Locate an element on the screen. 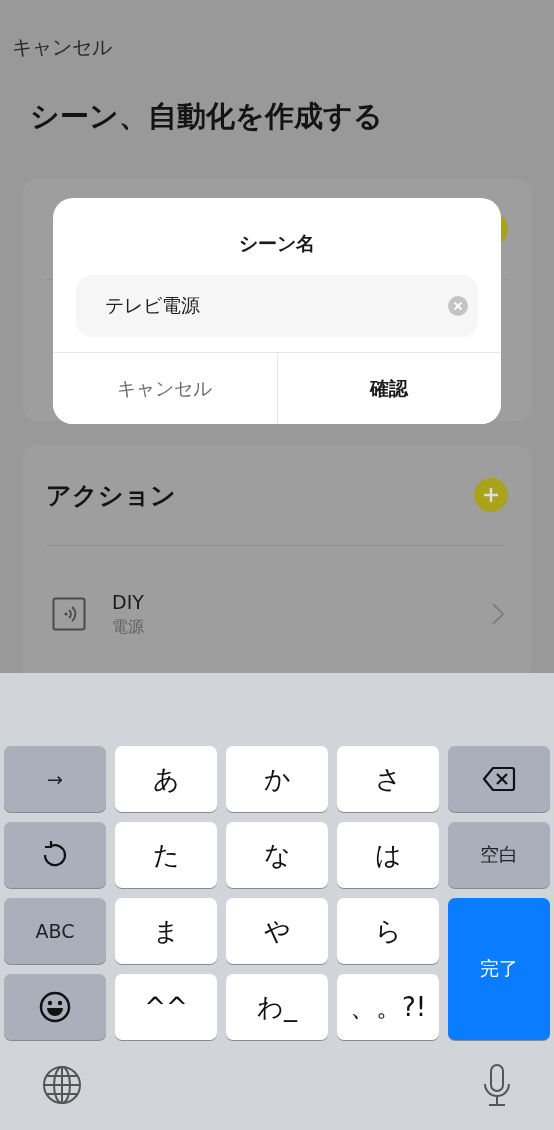 The width and height of the screenshot is (554, 1130). kana-key: わ_ is located at coordinates (277, 1007).